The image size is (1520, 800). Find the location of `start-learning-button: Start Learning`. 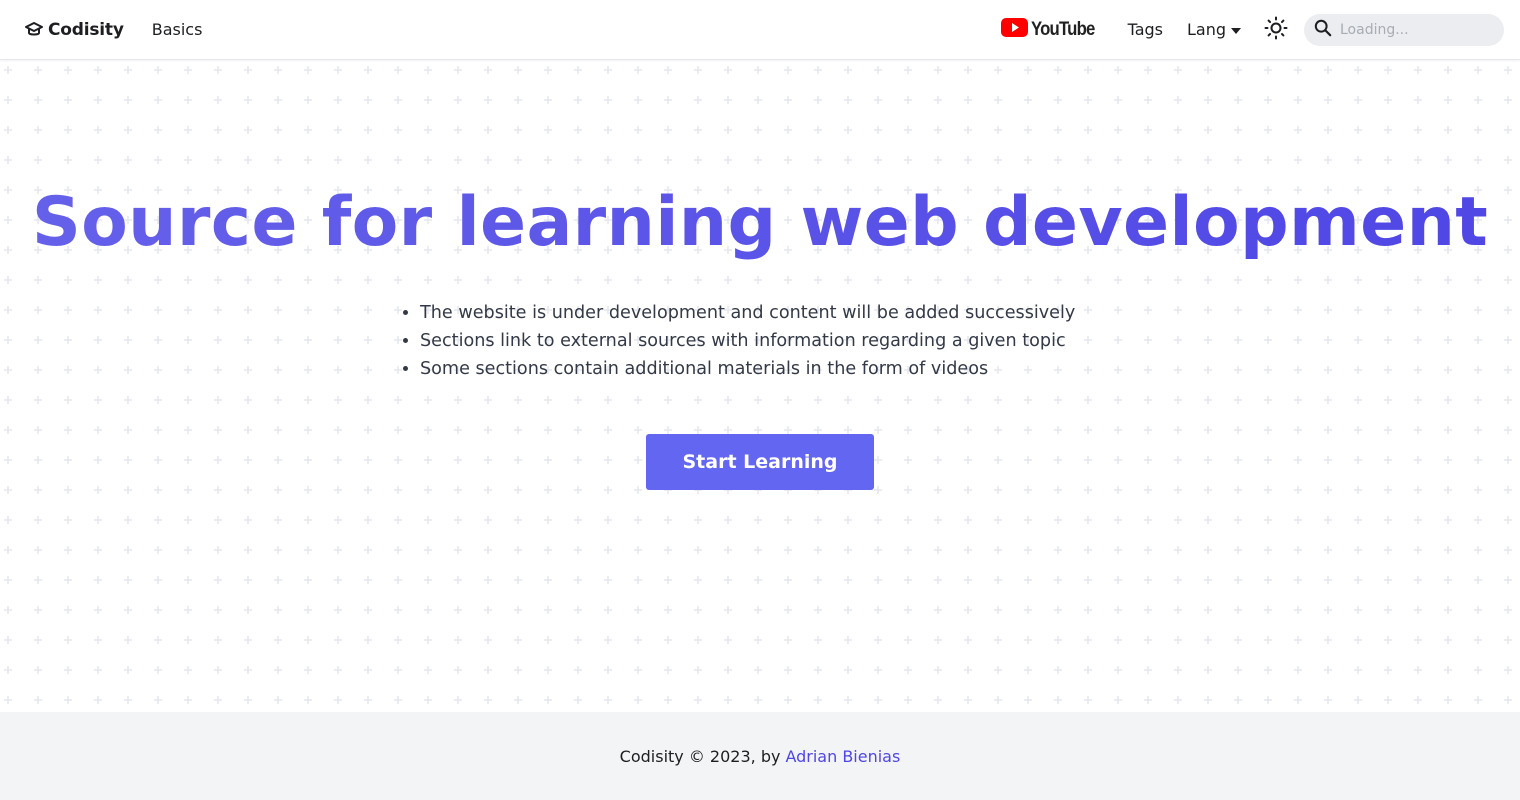

start-learning-button: Start Learning is located at coordinates (760, 462).